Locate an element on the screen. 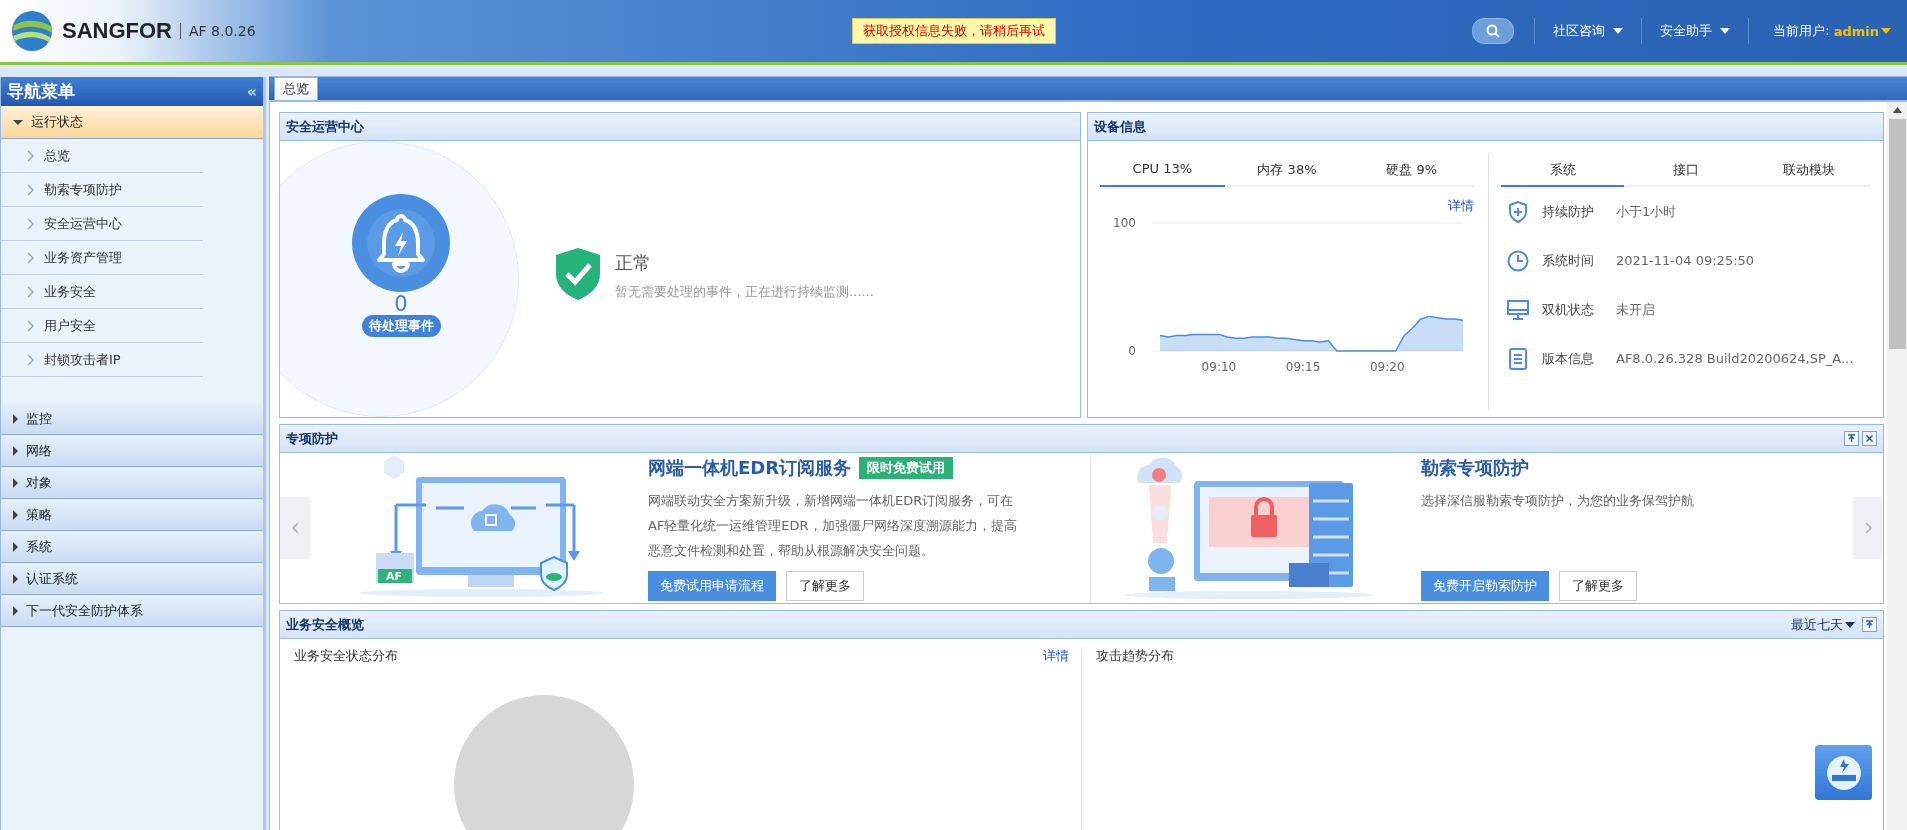 This screenshot has height=830, width=1907. monitor-icon is located at coordinates (1518, 309).